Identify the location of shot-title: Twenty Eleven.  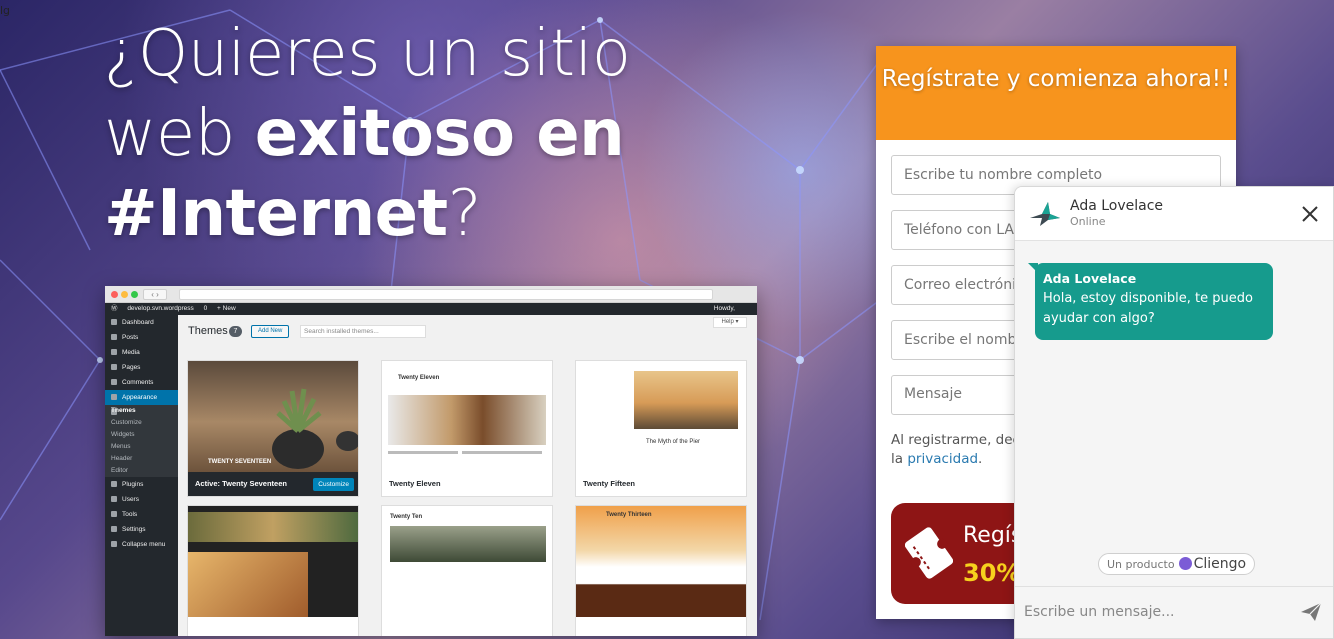
(419, 378).